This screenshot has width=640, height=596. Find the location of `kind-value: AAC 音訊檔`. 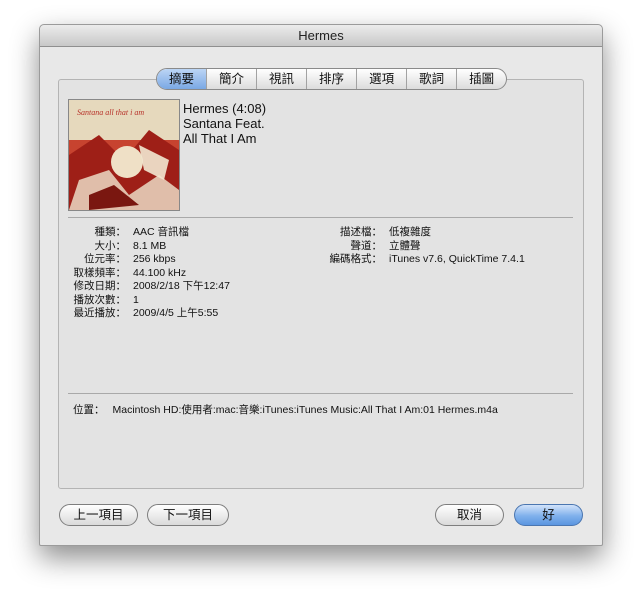

kind-value: AAC 音訊檔 is located at coordinates (161, 232).